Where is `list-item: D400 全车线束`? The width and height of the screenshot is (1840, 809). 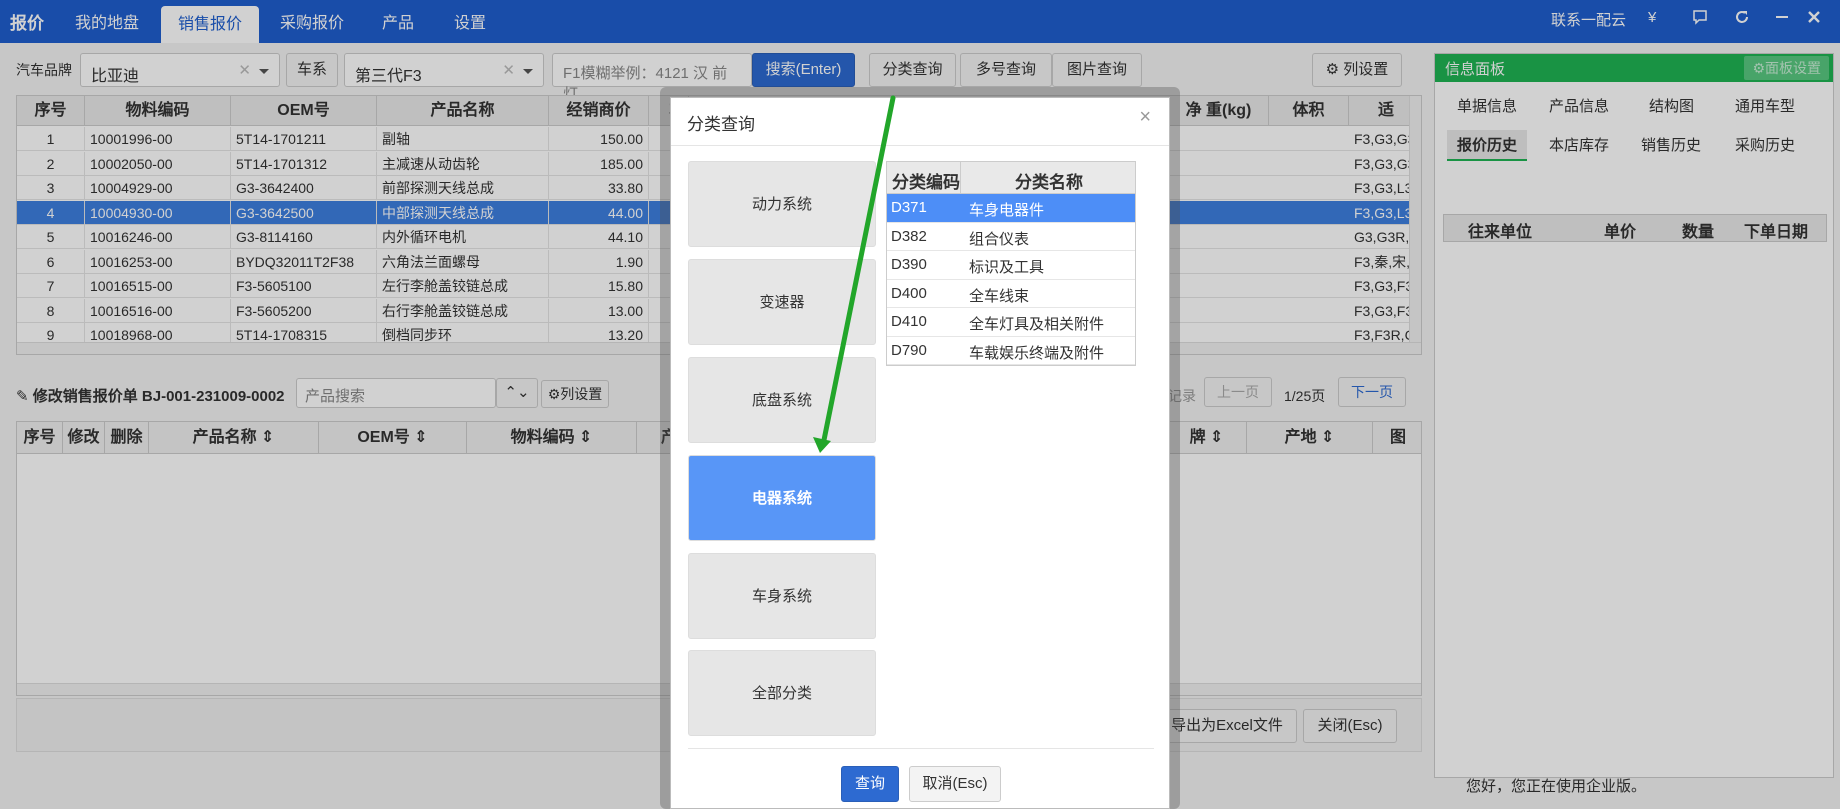
list-item: D400 全车线束 is located at coordinates (1011, 294).